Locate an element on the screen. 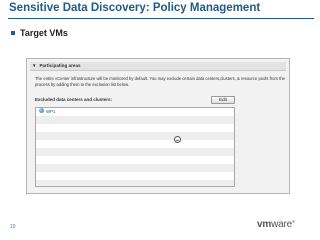  logo-registered-mark: ® is located at coordinates (293, 221).